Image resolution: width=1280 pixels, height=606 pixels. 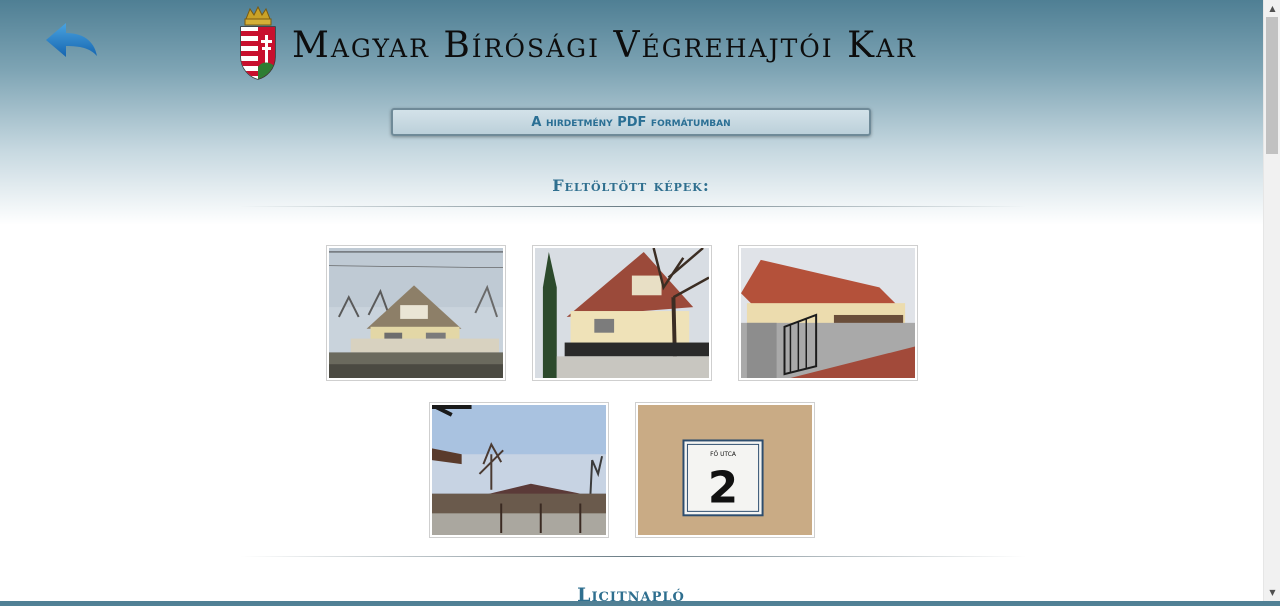 I want to click on photo-thumbnail-5: FŐ UTCA 2, so click(x=725, y=470).